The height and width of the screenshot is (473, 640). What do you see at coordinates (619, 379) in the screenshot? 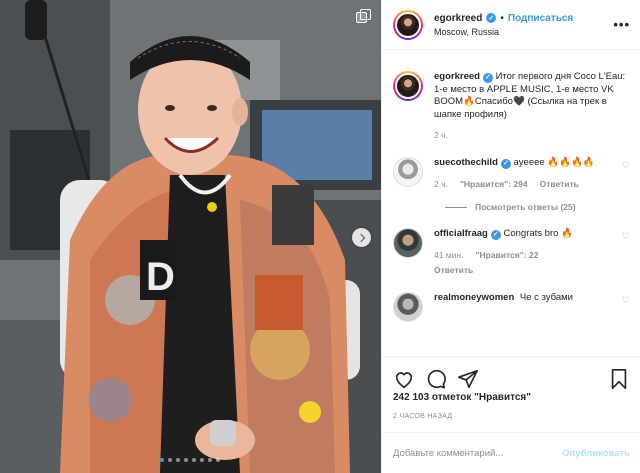
I see `bookmark-icon` at bounding box center [619, 379].